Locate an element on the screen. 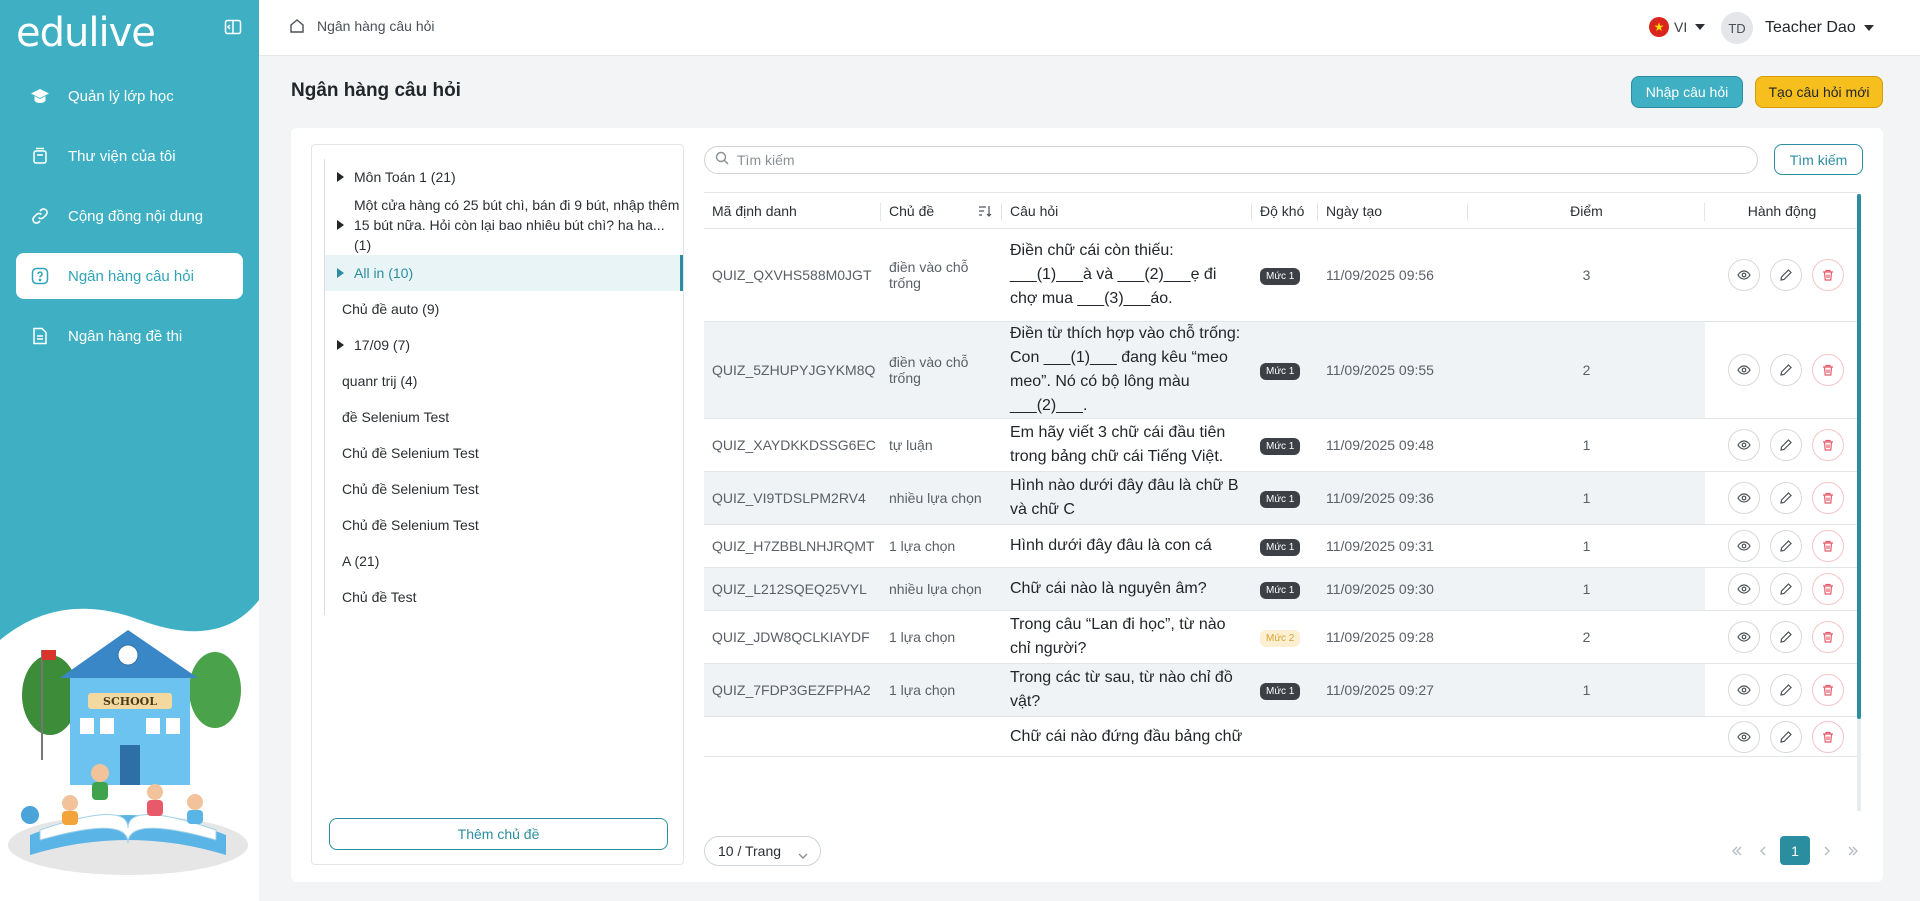 This screenshot has width=1920, height=901. tree-item: Chủ đề auto (9) is located at coordinates (504, 309).